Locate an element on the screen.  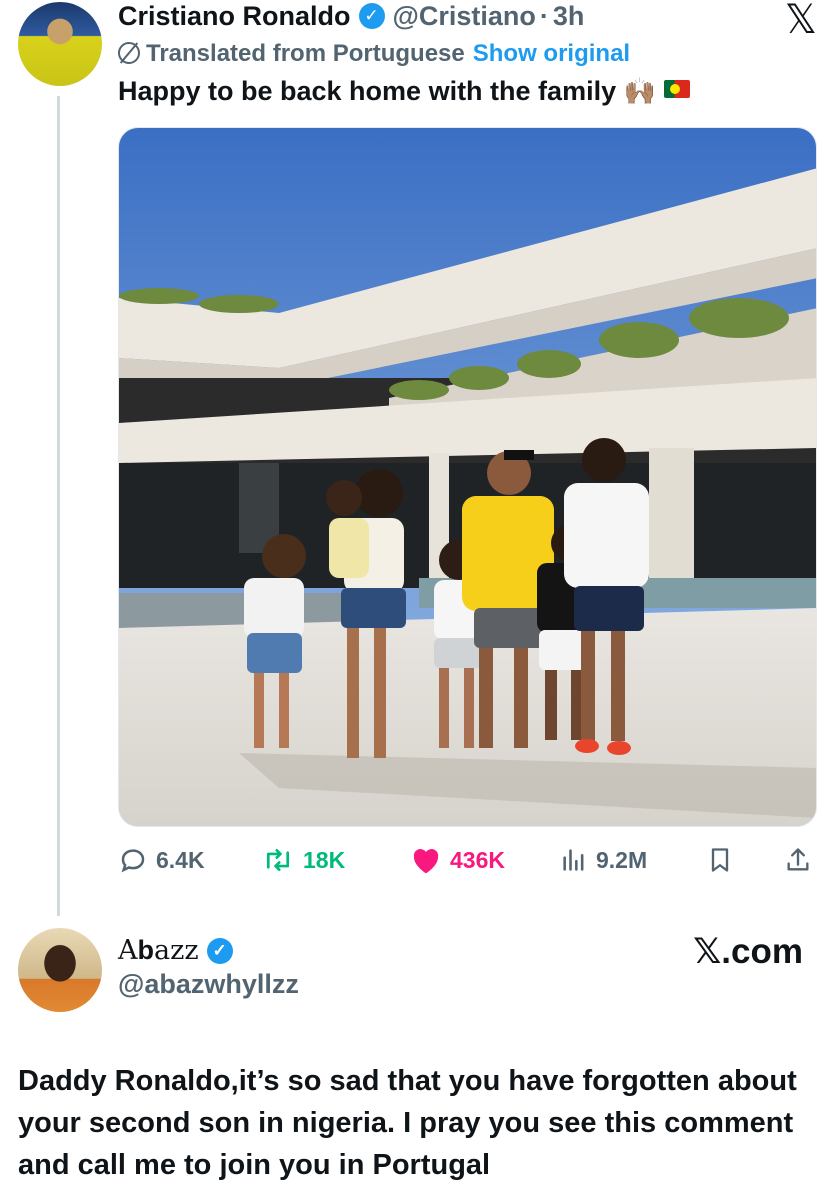
share-button is located at coordinates (802, 860).